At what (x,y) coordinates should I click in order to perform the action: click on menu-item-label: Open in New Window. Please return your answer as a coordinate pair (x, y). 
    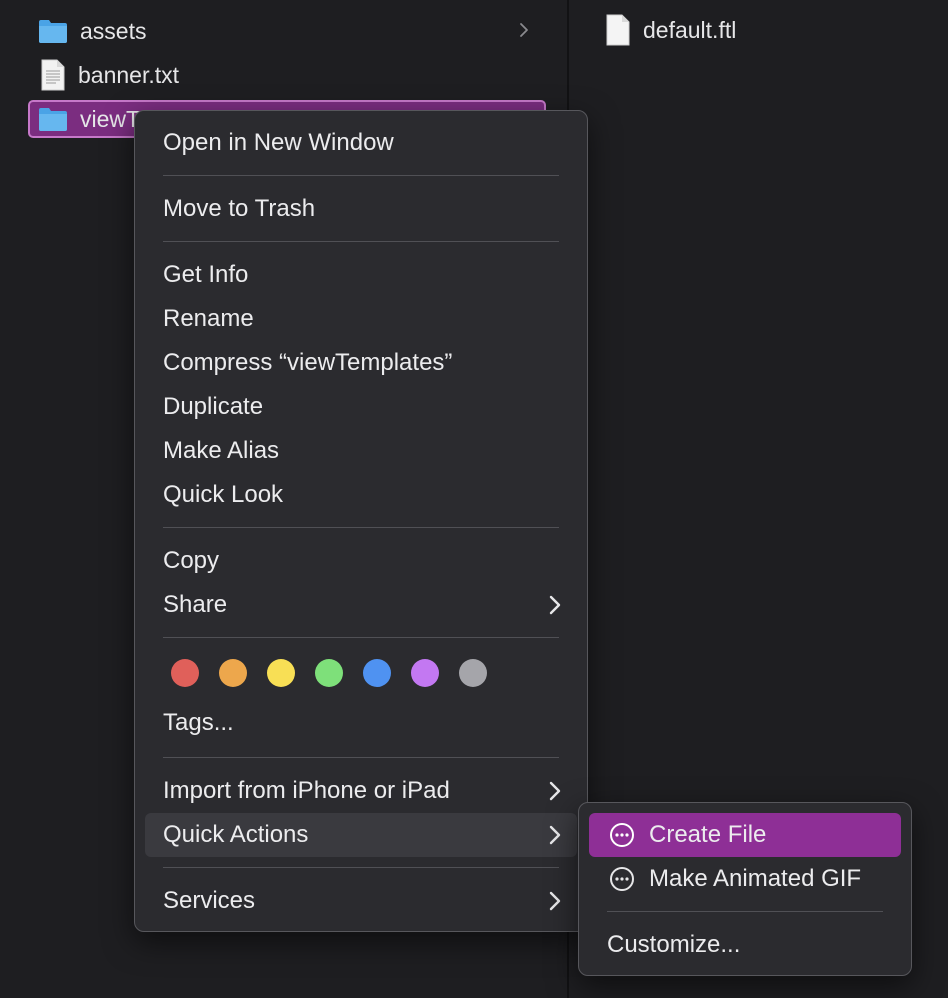
    Looking at the image, I should click on (278, 142).